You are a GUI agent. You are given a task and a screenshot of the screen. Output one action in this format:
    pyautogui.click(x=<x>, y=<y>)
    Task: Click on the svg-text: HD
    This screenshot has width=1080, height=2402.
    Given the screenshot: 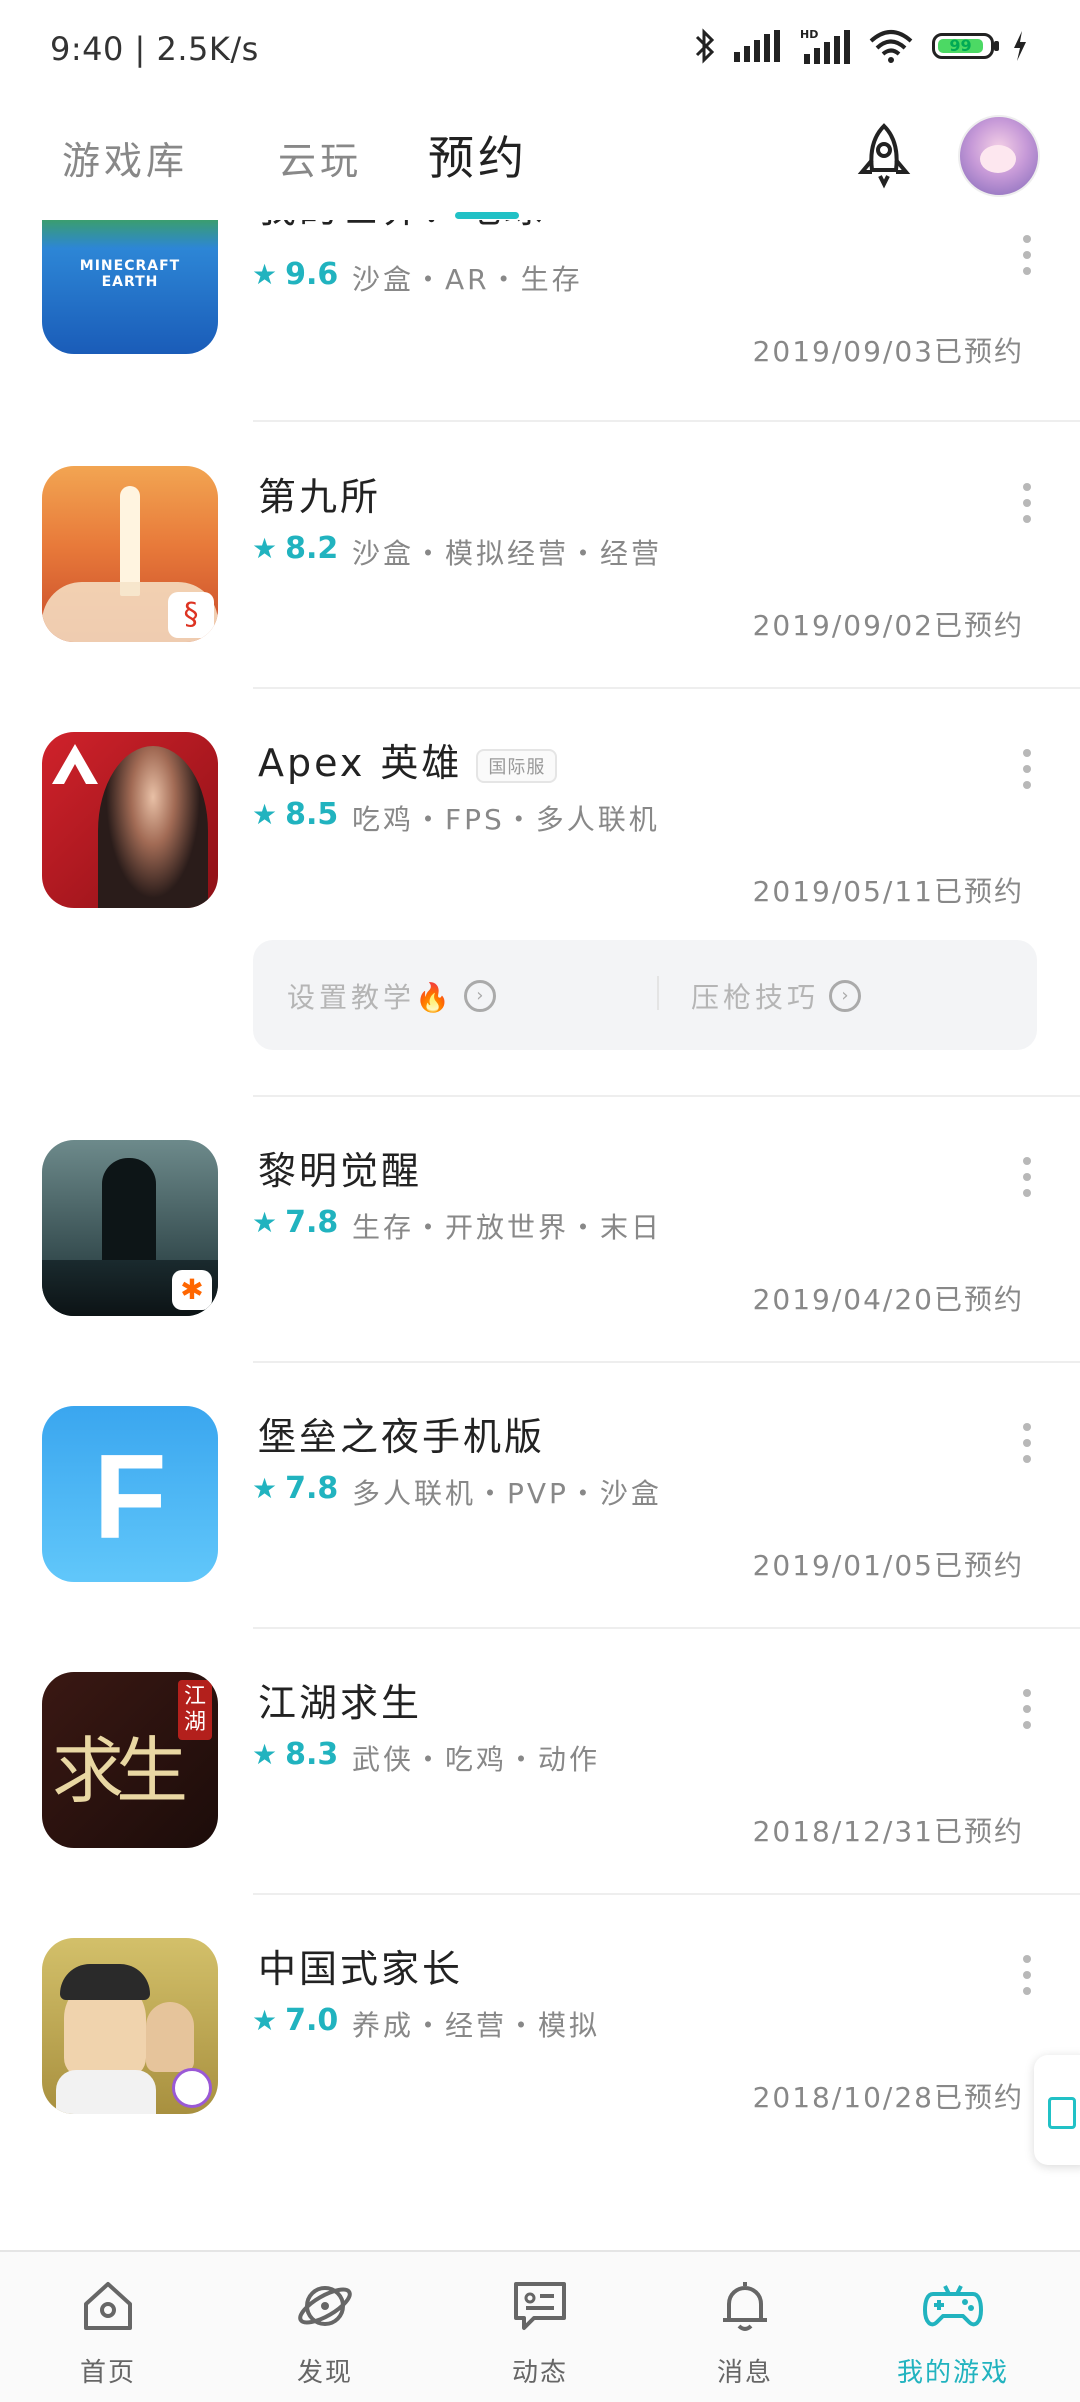 What is the action you would take?
    pyautogui.click(x=809, y=34)
    